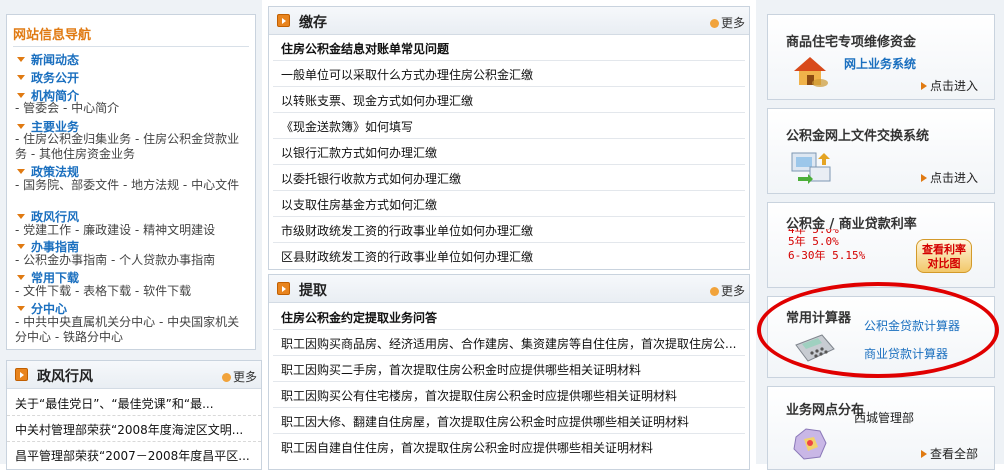 The width and height of the screenshot is (1004, 470). What do you see at coordinates (949, 85) in the screenshot?
I see `maintenance-enter-link: 点击进入` at bounding box center [949, 85].